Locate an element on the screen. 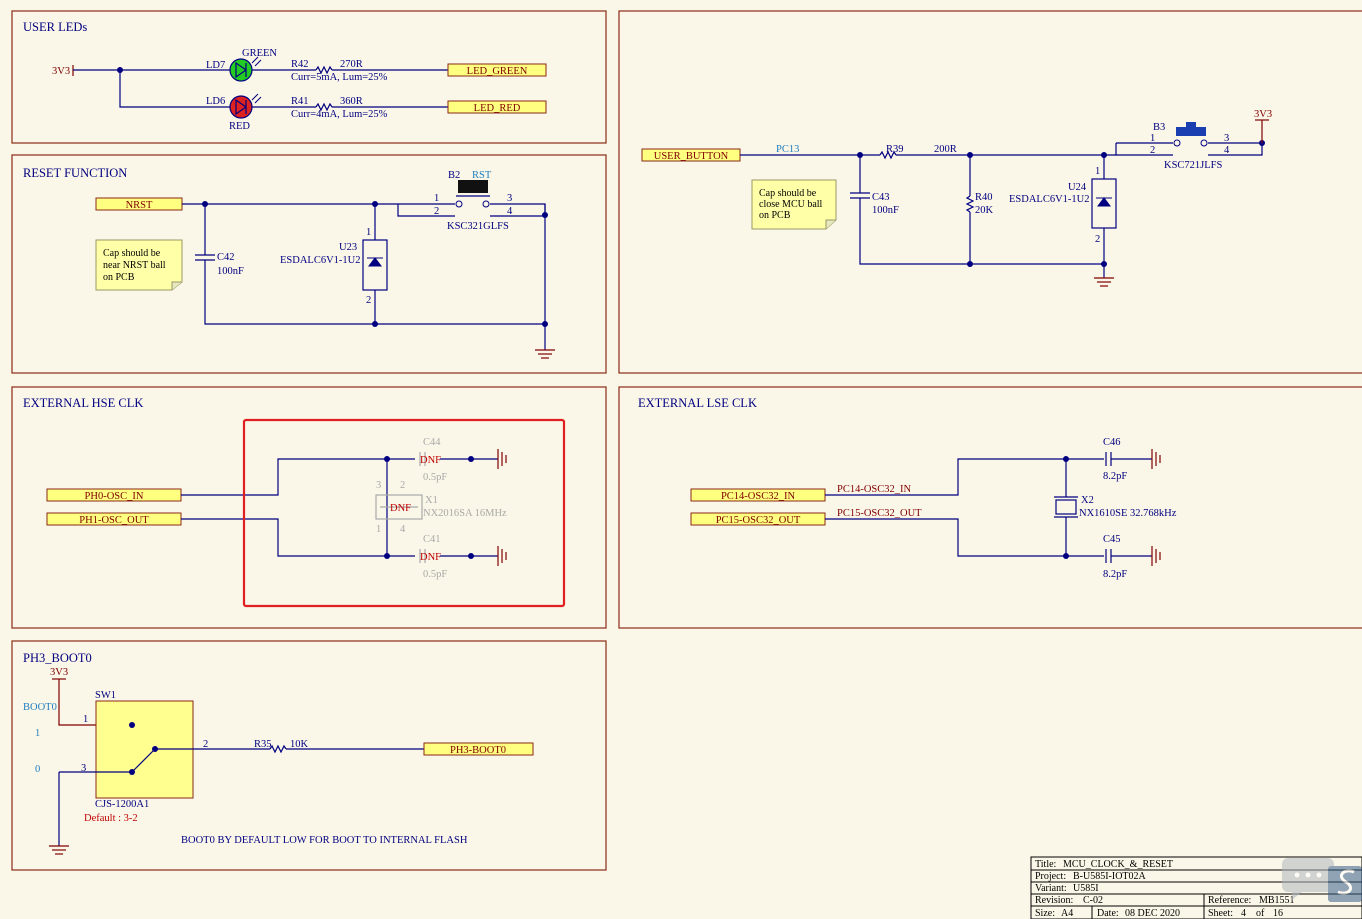 Image resolution: width=1362 pixels, height=919 pixels. sw1-ref: SW1 is located at coordinates (105, 695).